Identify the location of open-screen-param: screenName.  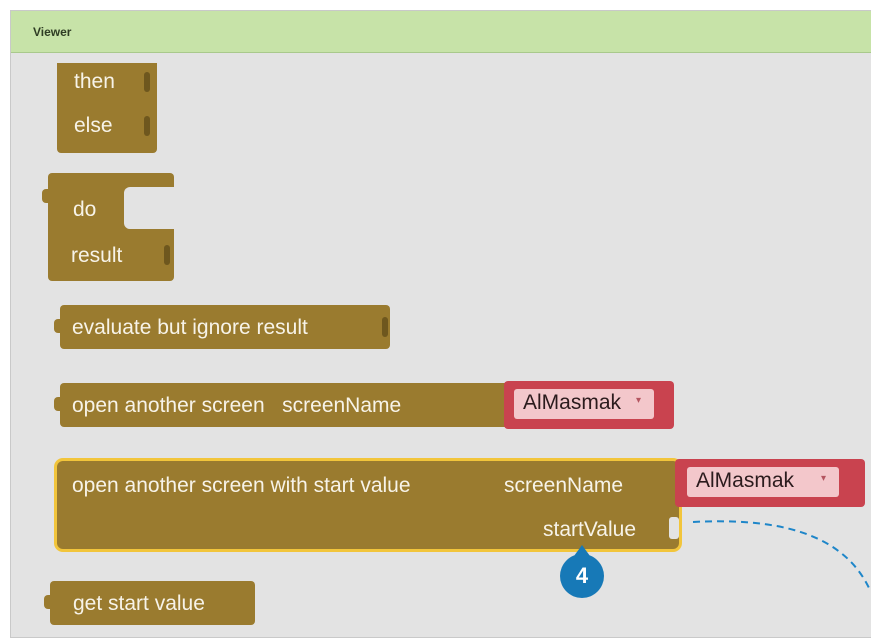
(342, 405).